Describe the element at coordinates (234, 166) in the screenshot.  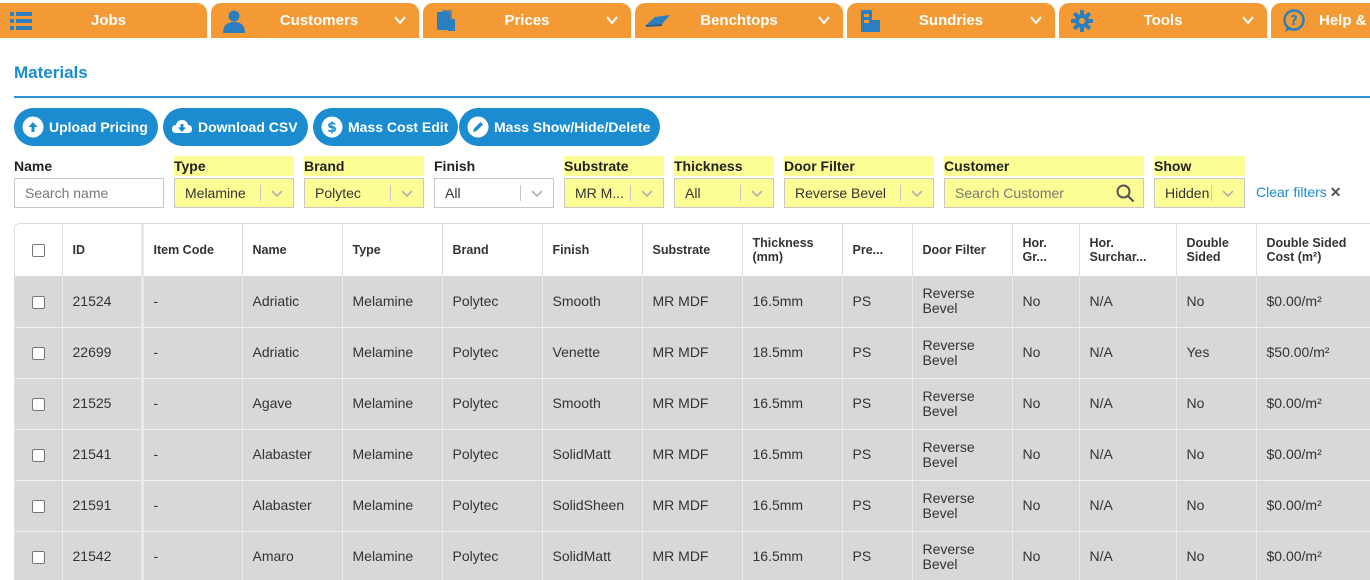
I see `filter-label-type: Type` at that location.